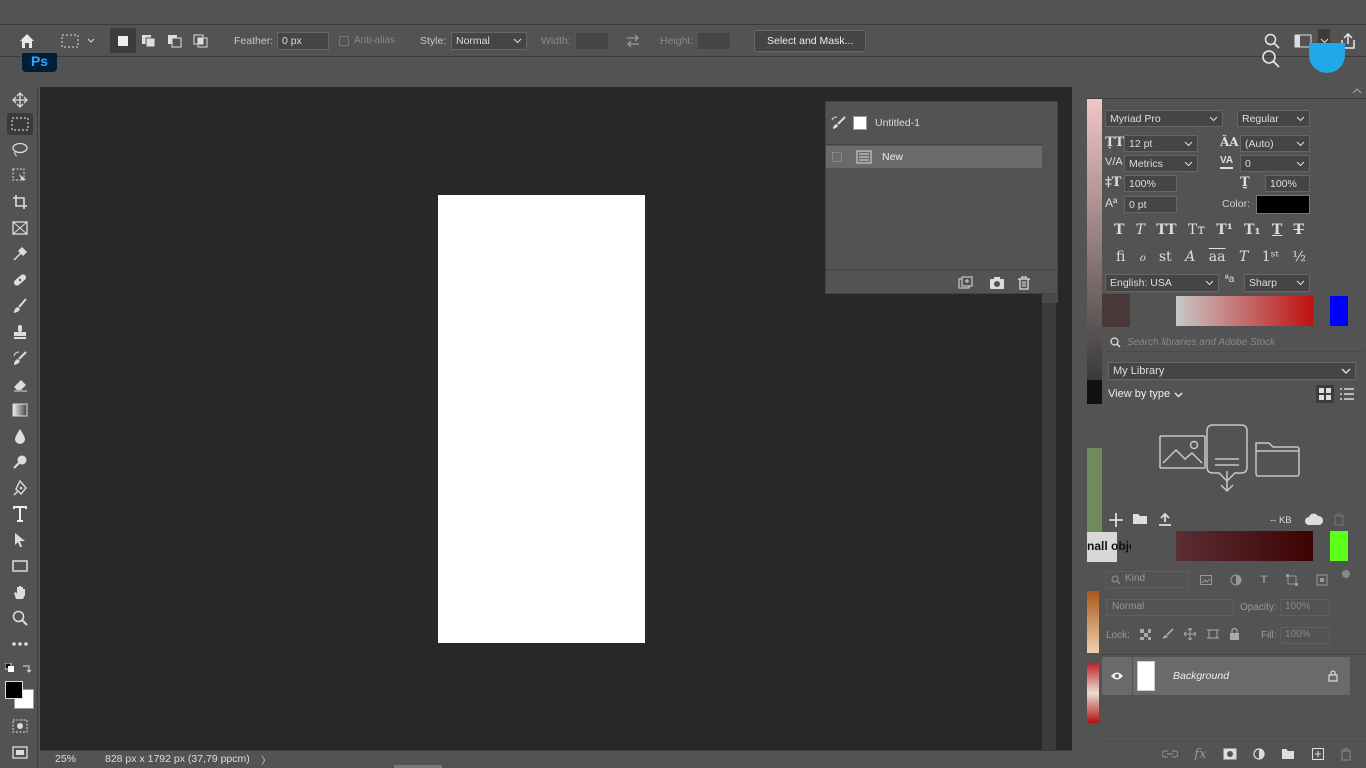 The height and width of the screenshot is (768, 1366). I want to click on eye-icon, so click(1117, 676).